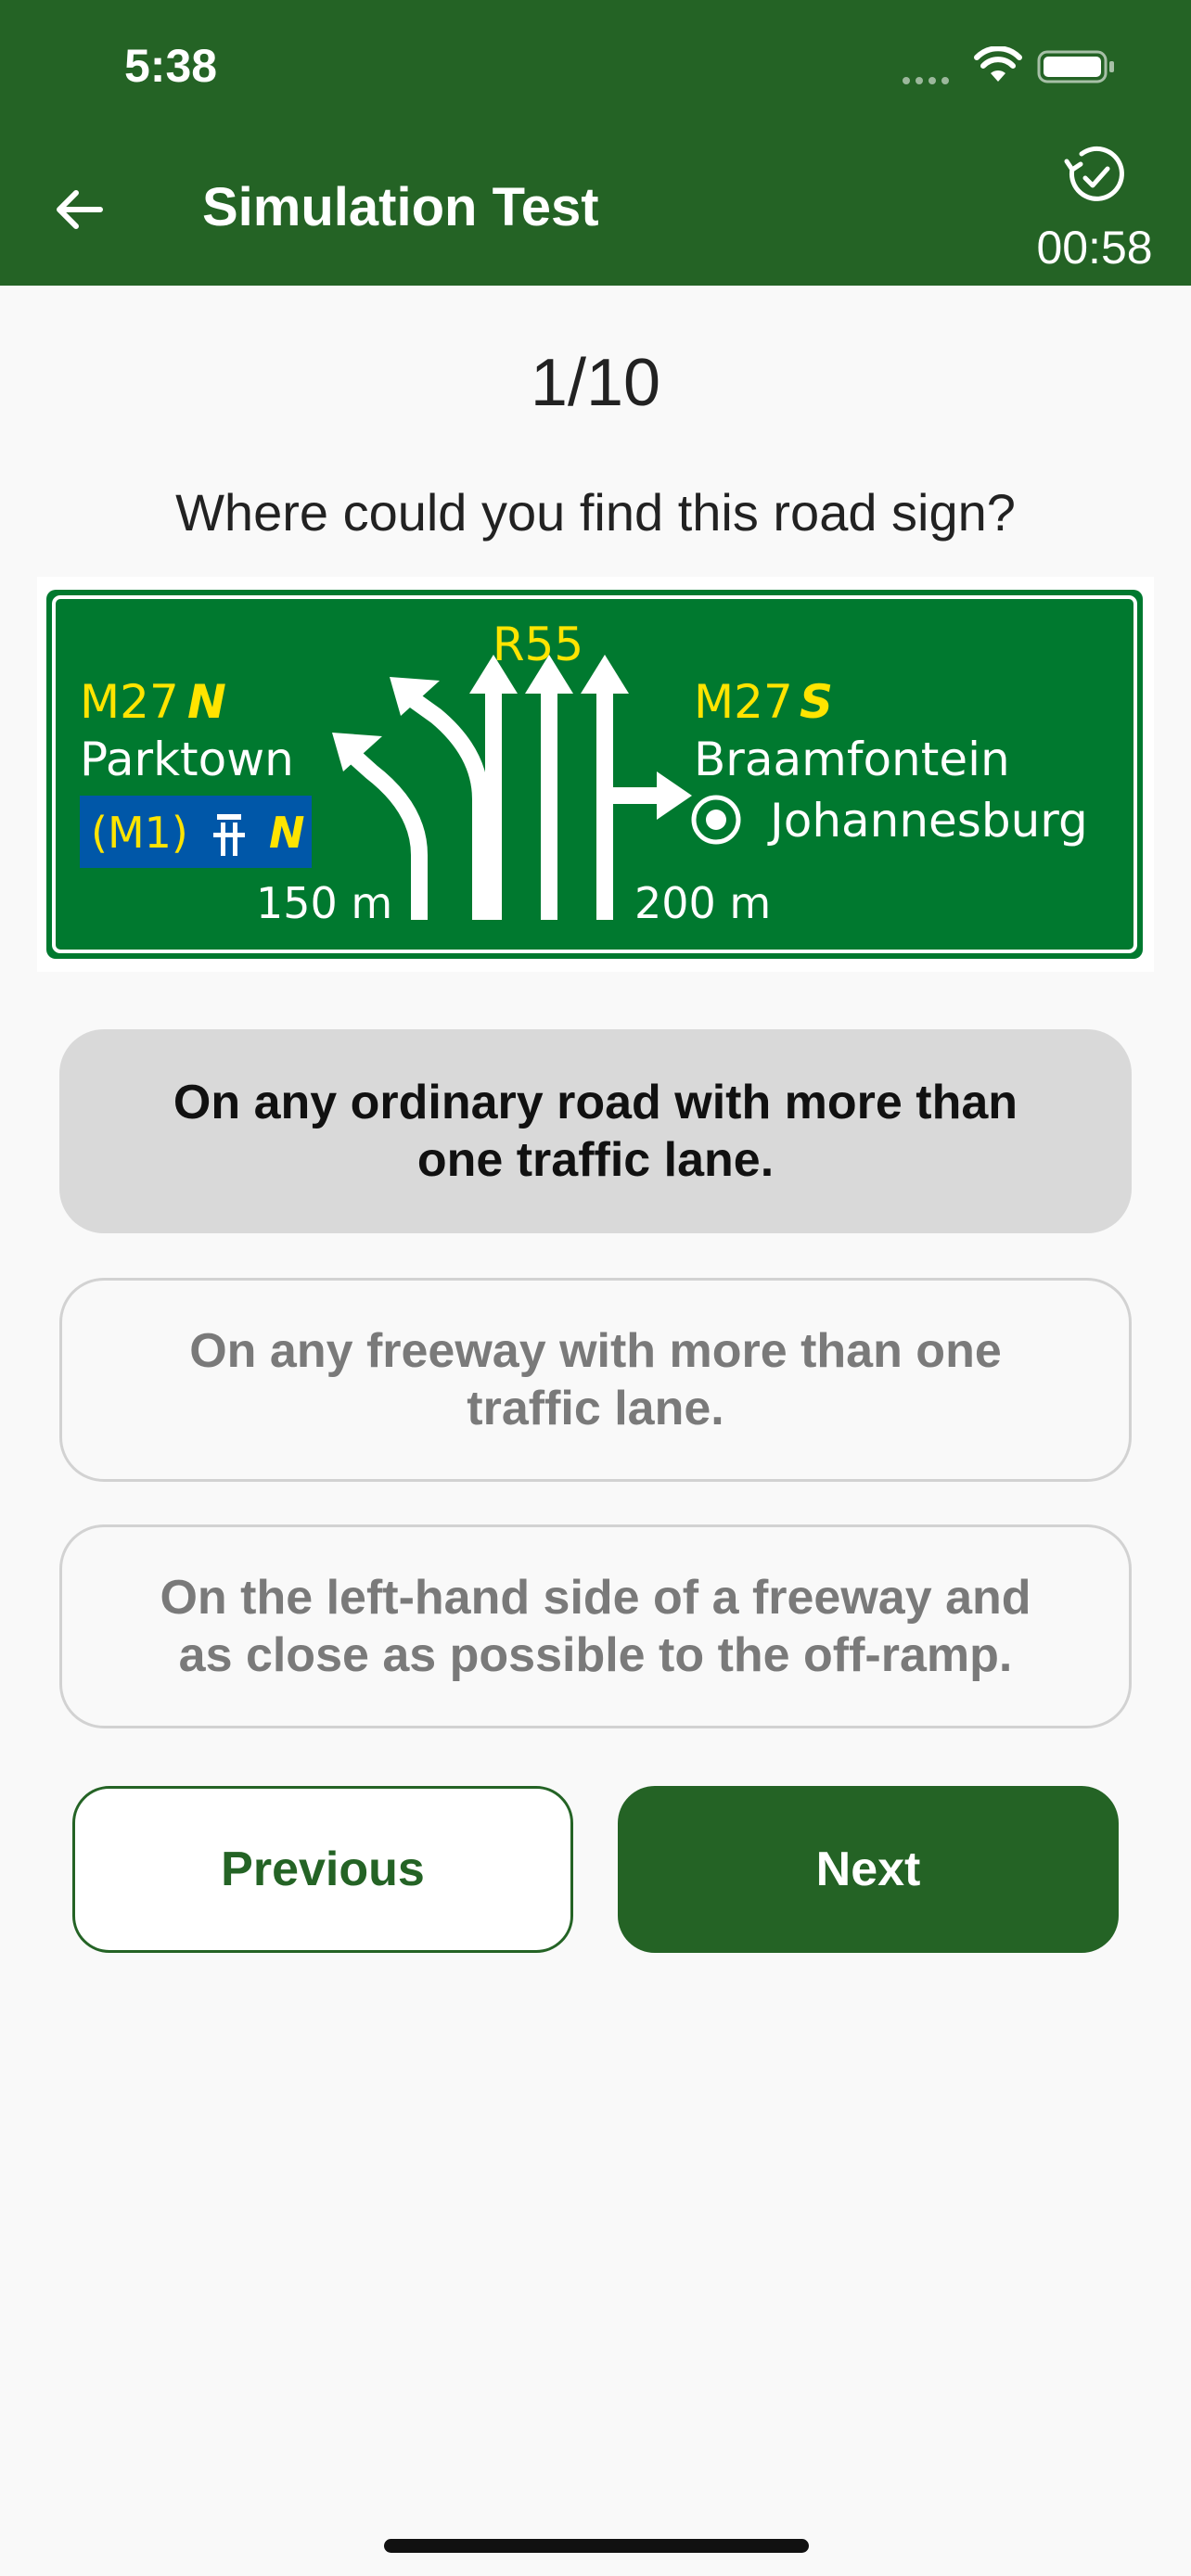 This screenshot has width=1191, height=2576. I want to click on page-title: Simulation Test, so click(400, 207).